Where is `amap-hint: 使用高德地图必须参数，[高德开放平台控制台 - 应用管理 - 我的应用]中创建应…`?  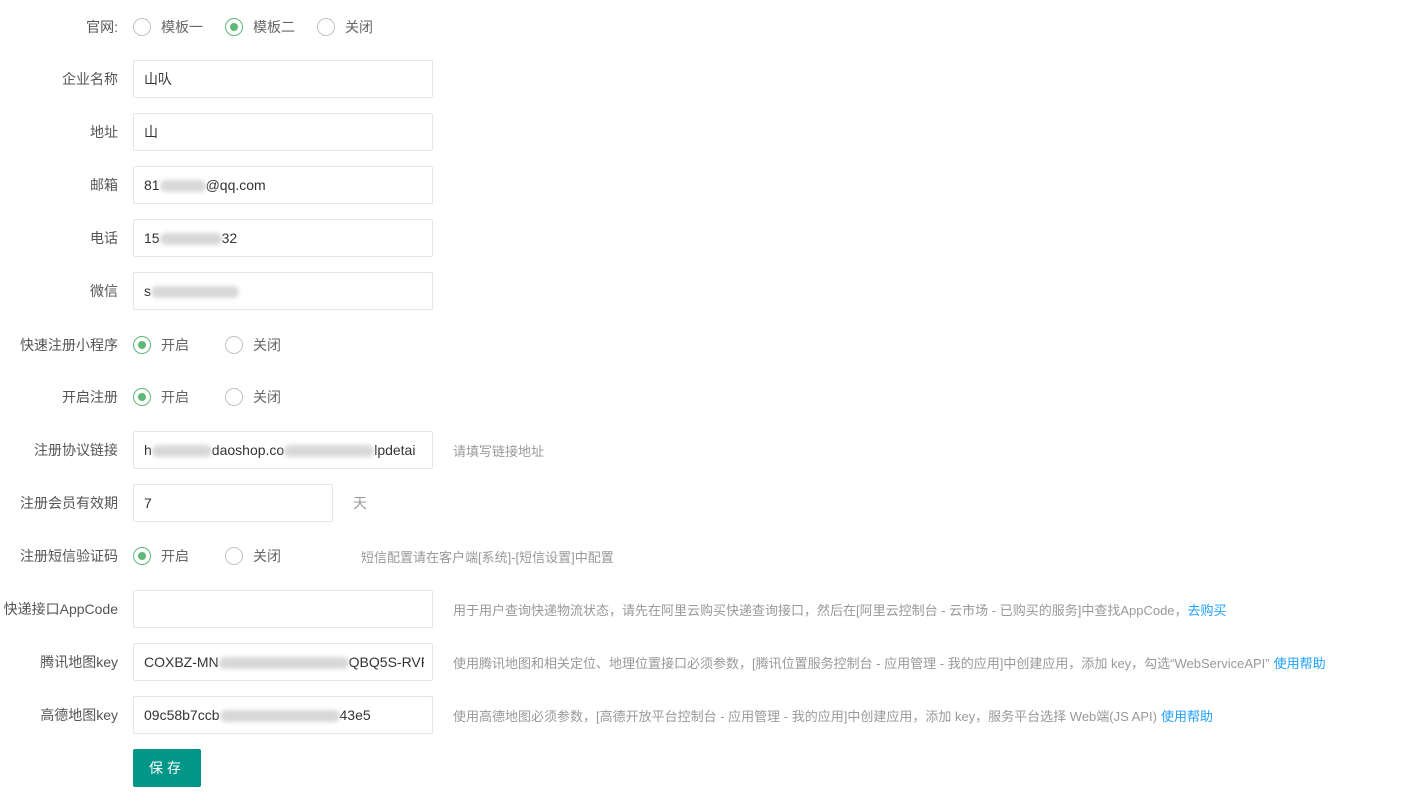 amap-hint: 使用高德地图必须参数，[高德开放平台控制台 - 应用管理 - 我的应用]中创建应… is located at coordinates (805, 716).